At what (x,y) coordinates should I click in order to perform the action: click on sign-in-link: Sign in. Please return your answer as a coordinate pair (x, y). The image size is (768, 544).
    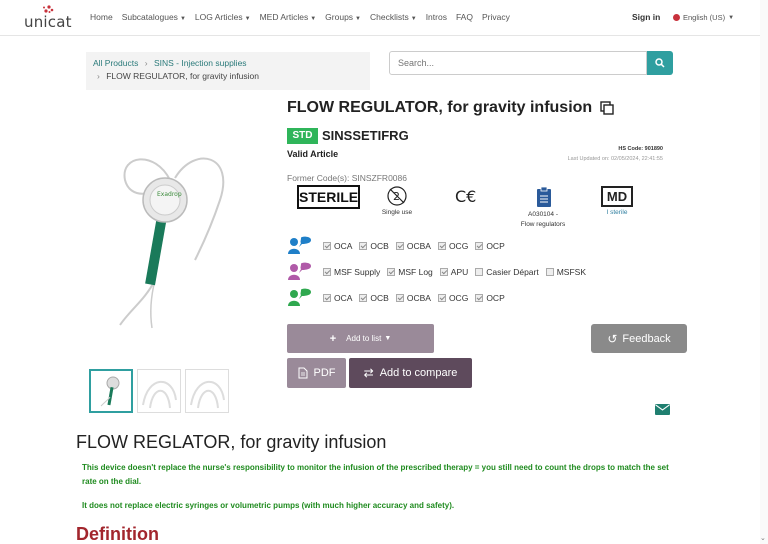
    Looking at the image, I should click on (646, 17).